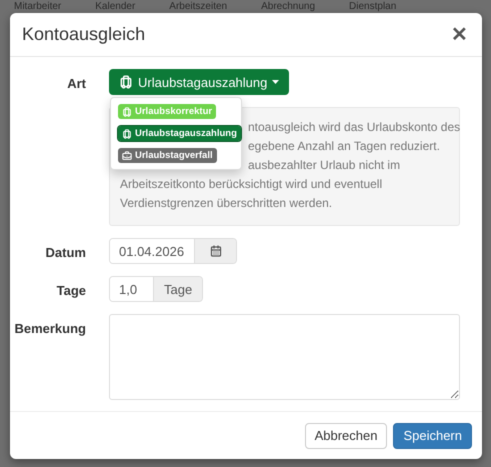 This screenshot has height=467, width=491. What do you see at coordinates (251, 184) in the screenshot?
I see `info-text: Arbeitszeitkonto berücksichtigt wird und eventuell` at bounding box center [251, 184].